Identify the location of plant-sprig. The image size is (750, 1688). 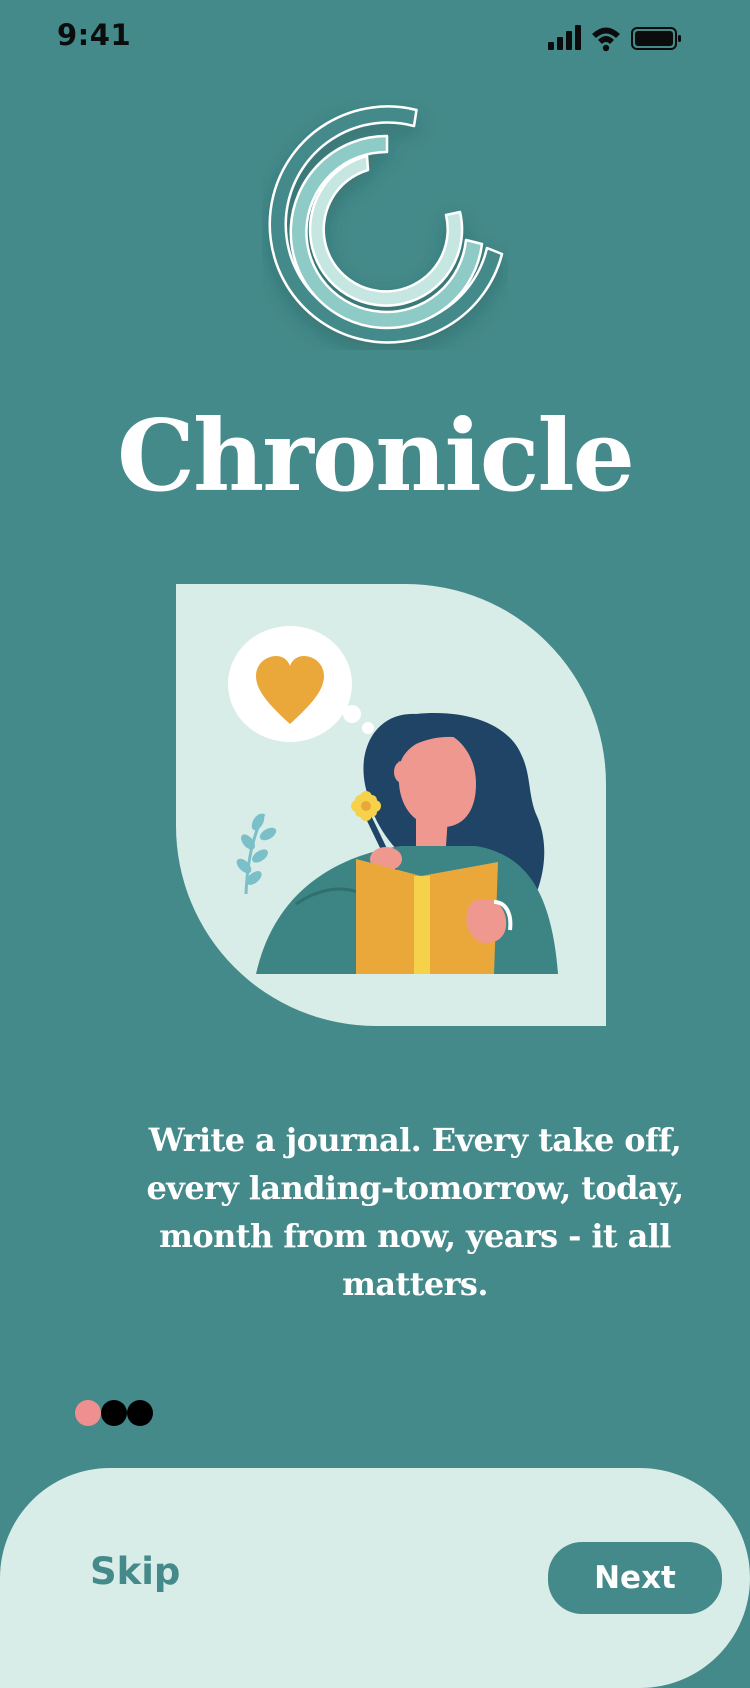
(256, 854).